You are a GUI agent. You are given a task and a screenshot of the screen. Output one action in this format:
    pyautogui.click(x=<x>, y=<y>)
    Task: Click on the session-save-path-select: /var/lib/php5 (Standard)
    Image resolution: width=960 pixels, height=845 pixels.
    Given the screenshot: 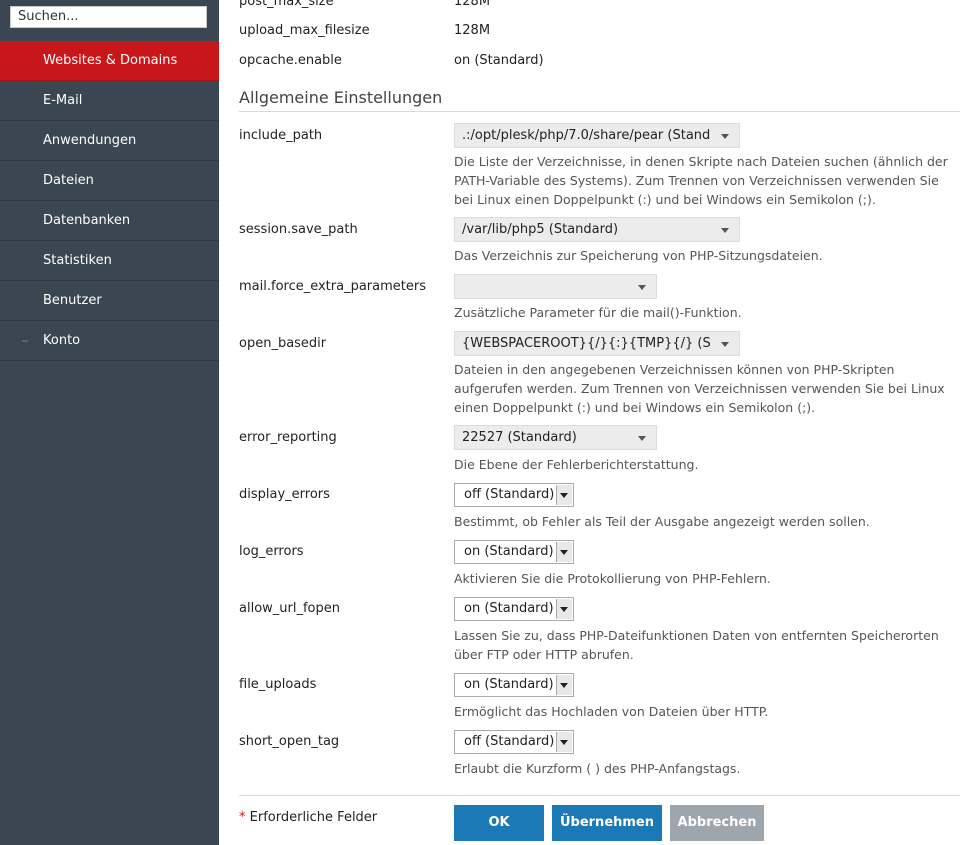 What is the action you would take?
    pyautogui.click(x=597, y=229)
    